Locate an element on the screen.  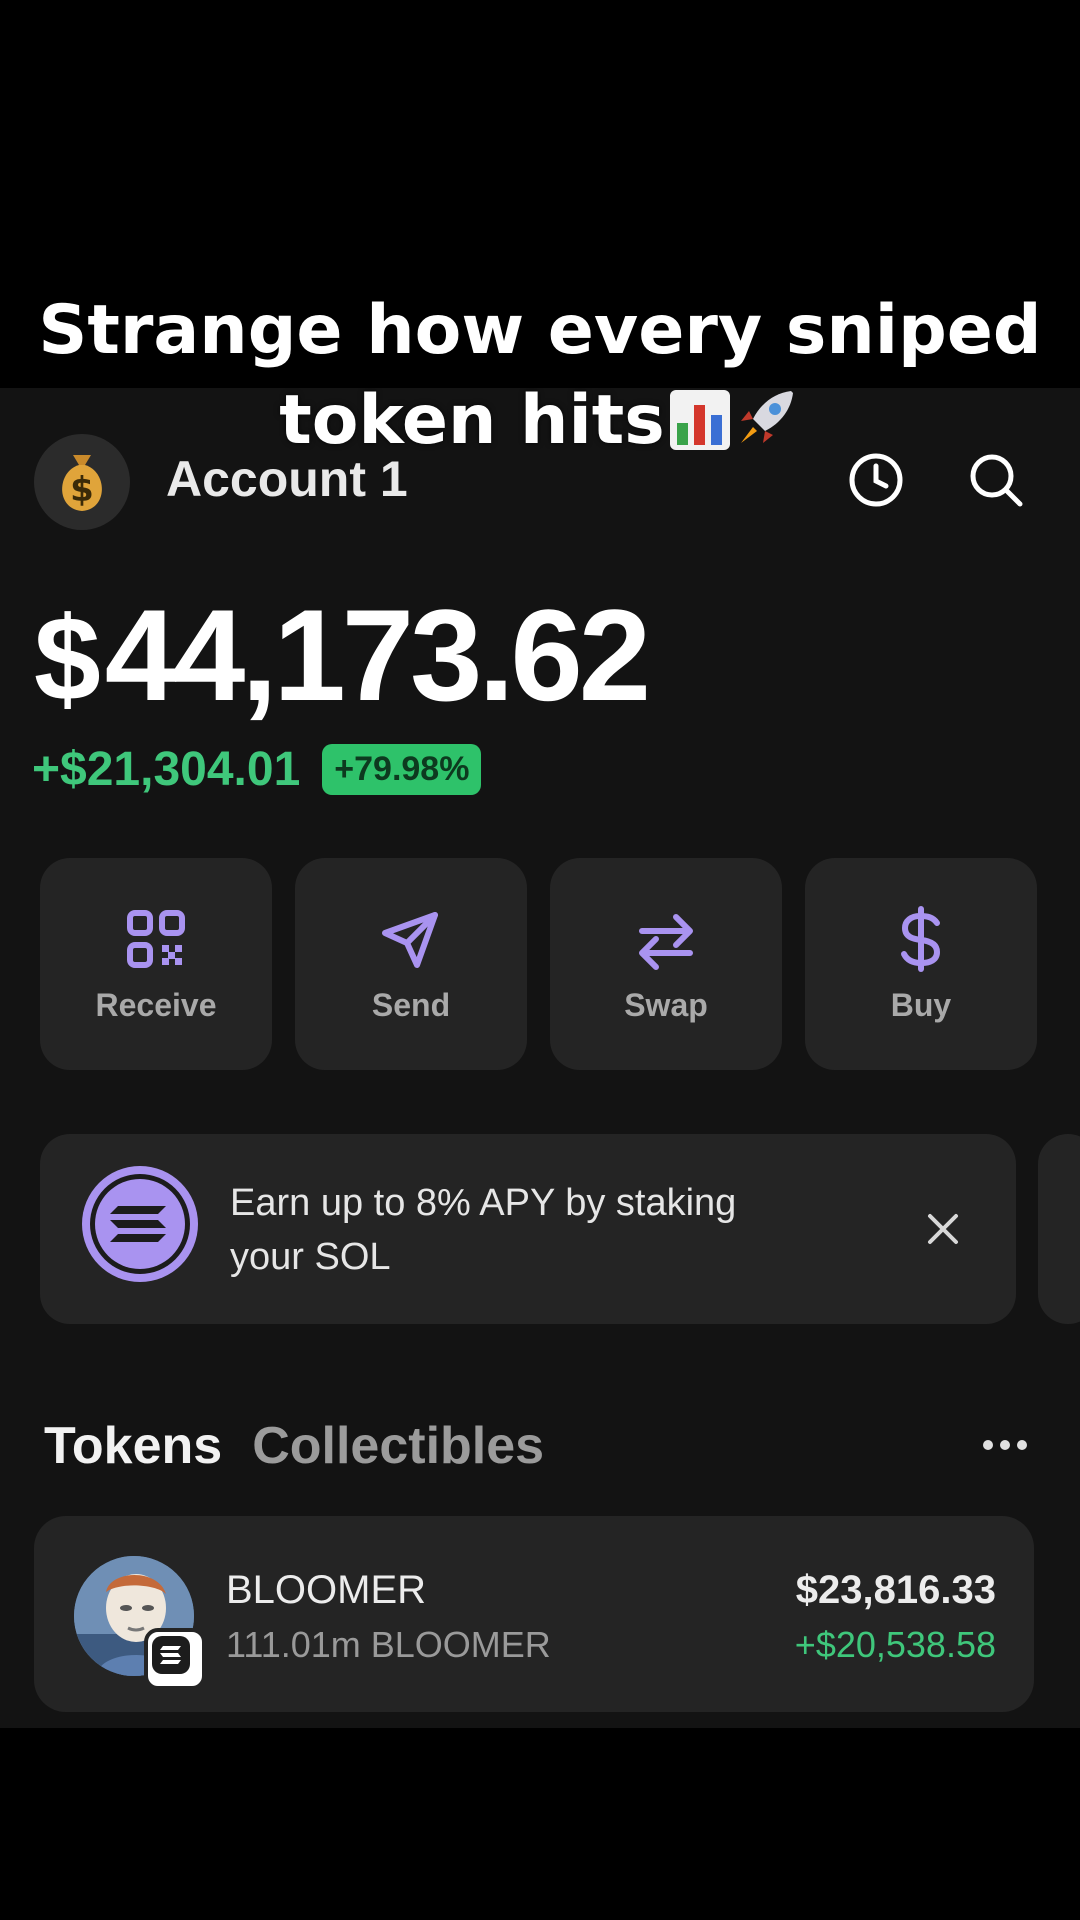
token-name: BLOOMER is located at coordinates (326, 1590).